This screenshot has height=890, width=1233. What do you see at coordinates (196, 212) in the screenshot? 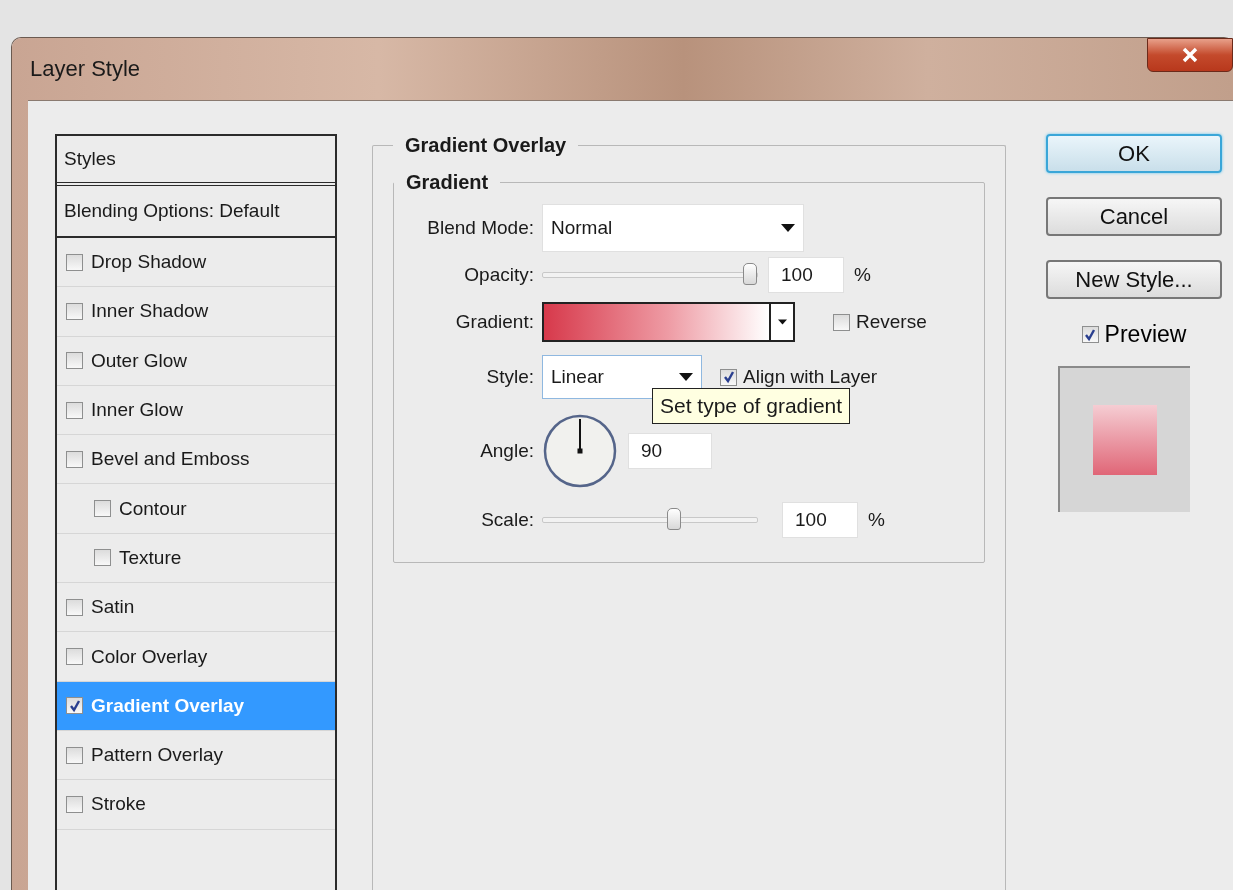
I see `blending-options-item: Blending Options: Default` at bounding box center [196, 212].